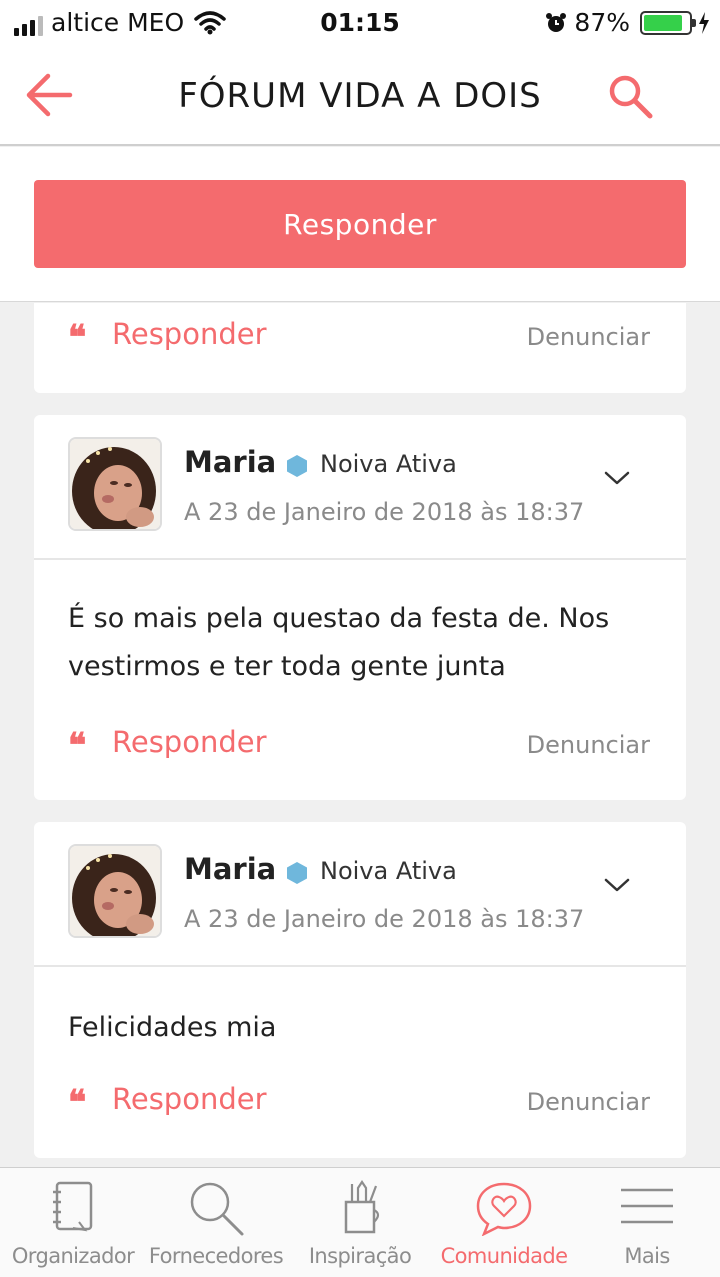 This screenshot has width=720, height=1277. I want to click on post-body: Felicidades mia, so click(172, 1027).